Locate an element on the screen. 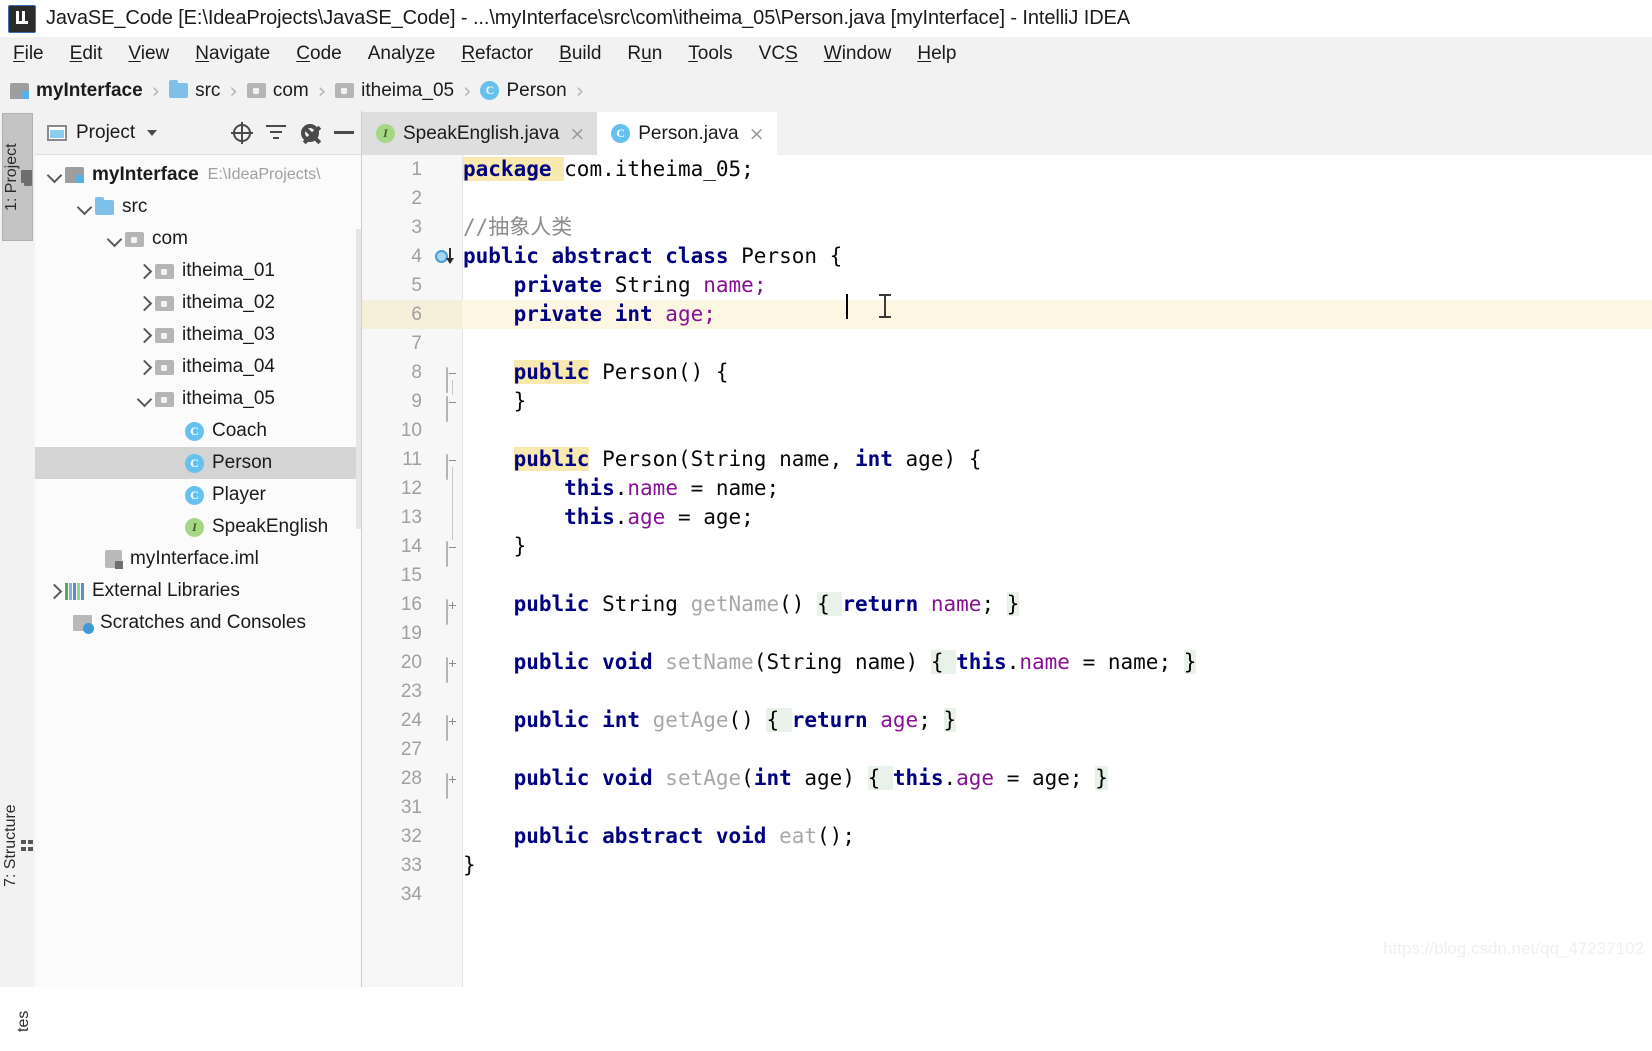  locate-in-tree-button is located at coordinates (242, 133).